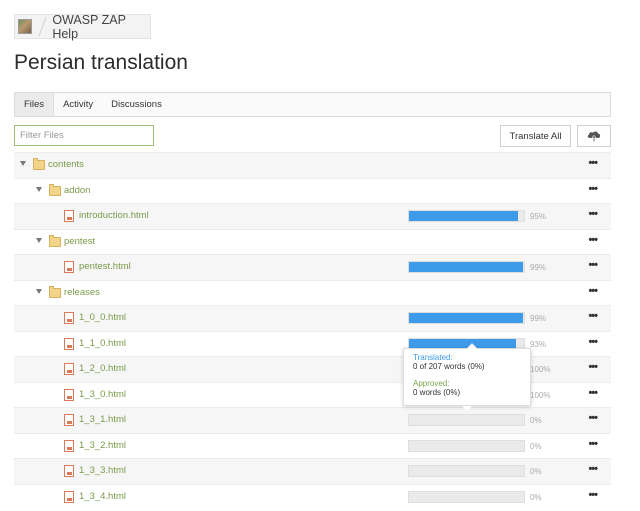 The height and width of the screenshot is (511, 640). Describe the element at coordinates (35, 104) in the screenshot. I see `tab-files: Files` at that location.